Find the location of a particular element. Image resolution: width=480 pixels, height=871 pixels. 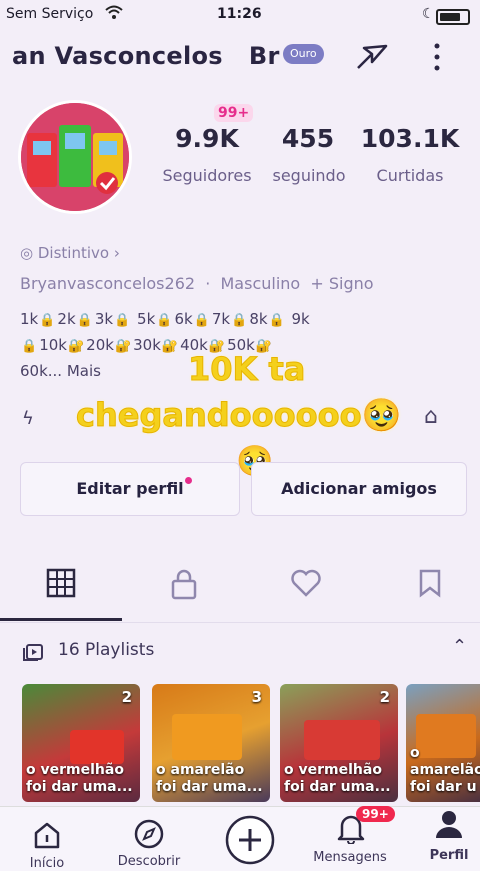

chevron-right-icon: › is located at coordinates (116, 253).